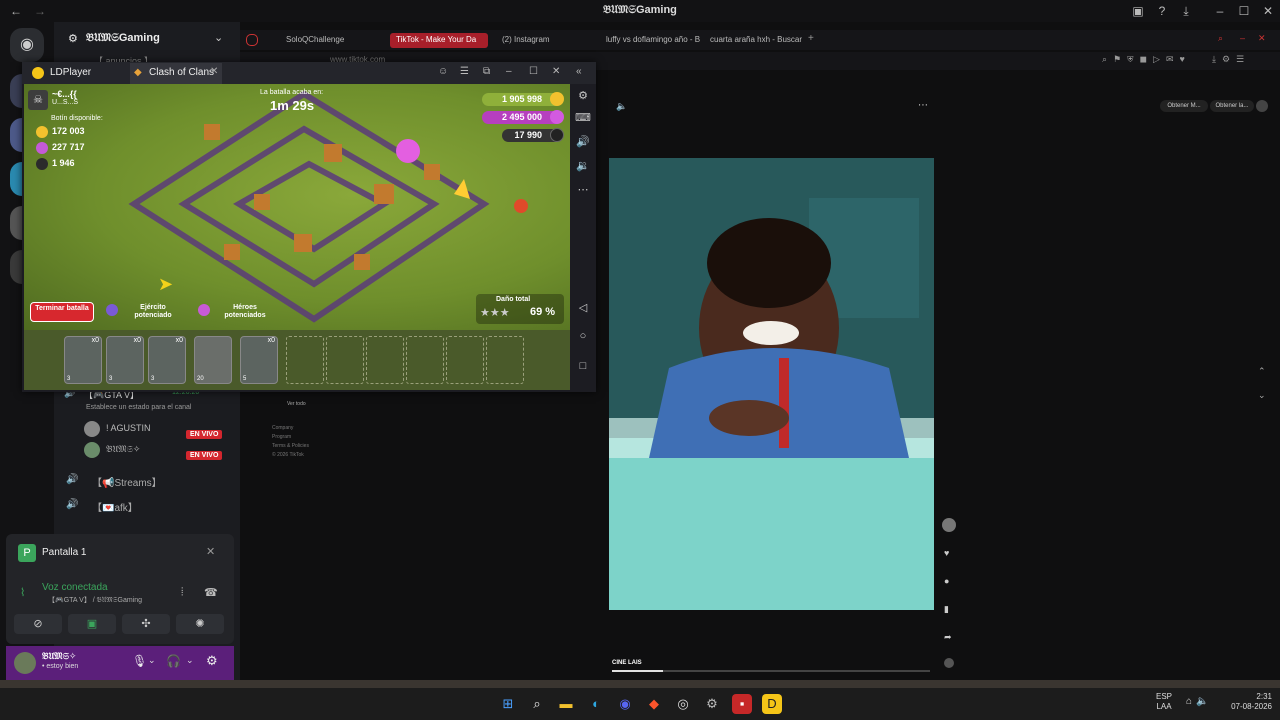  Describe the element at coordinates (596, 704) in the screenshot. I see `edge-icon: ◐` at that location.